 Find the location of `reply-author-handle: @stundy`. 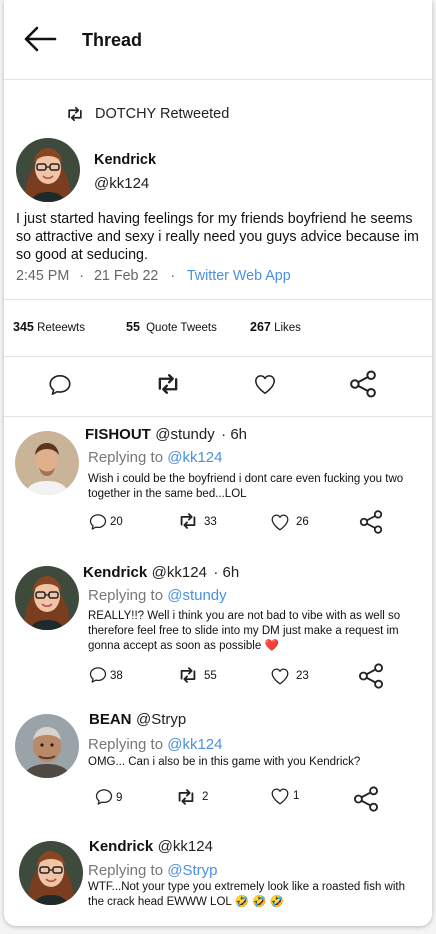

reply-author-handle: @stundy is located at coordinates (184, 434).